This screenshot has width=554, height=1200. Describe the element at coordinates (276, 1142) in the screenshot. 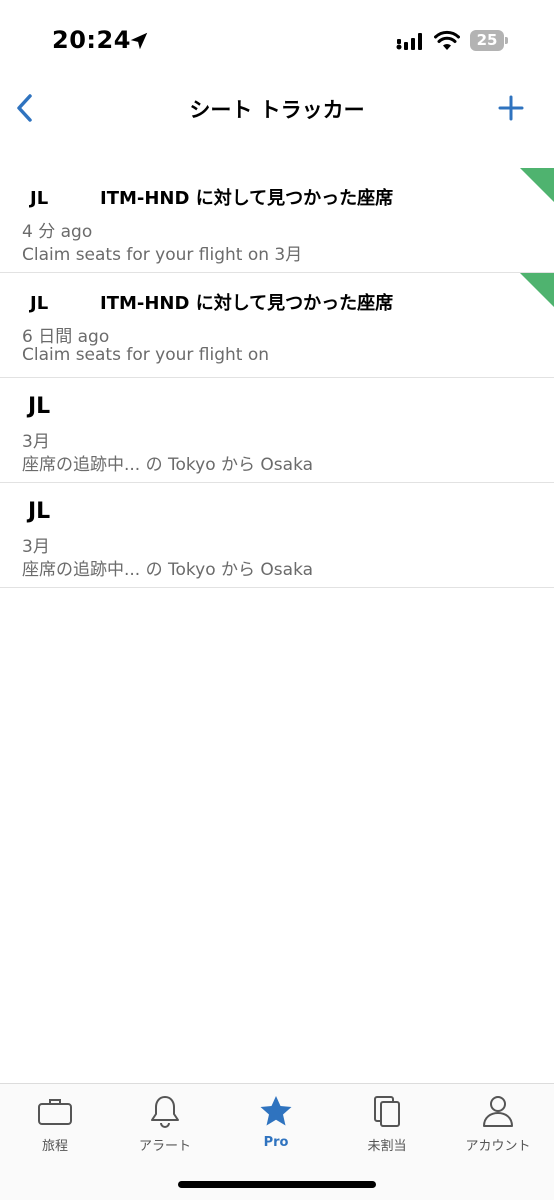

I see `tab-label: Pro` at that location.